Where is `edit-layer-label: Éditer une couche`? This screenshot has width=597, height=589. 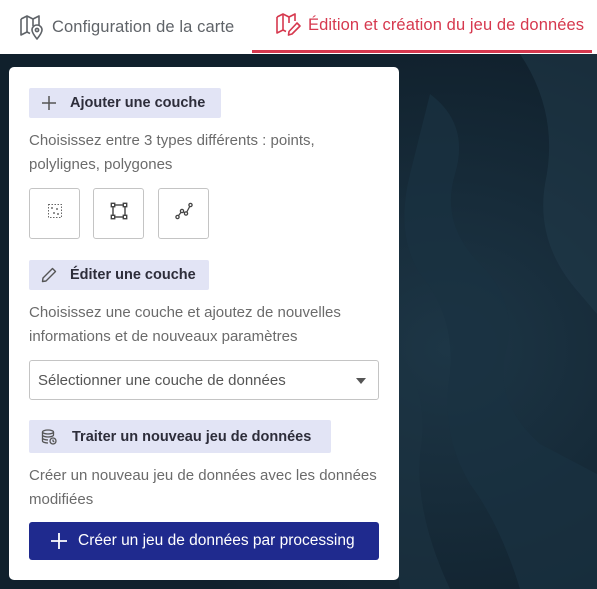 edit-layer-label: Éditer une couche is located at coordinates (133, 275).